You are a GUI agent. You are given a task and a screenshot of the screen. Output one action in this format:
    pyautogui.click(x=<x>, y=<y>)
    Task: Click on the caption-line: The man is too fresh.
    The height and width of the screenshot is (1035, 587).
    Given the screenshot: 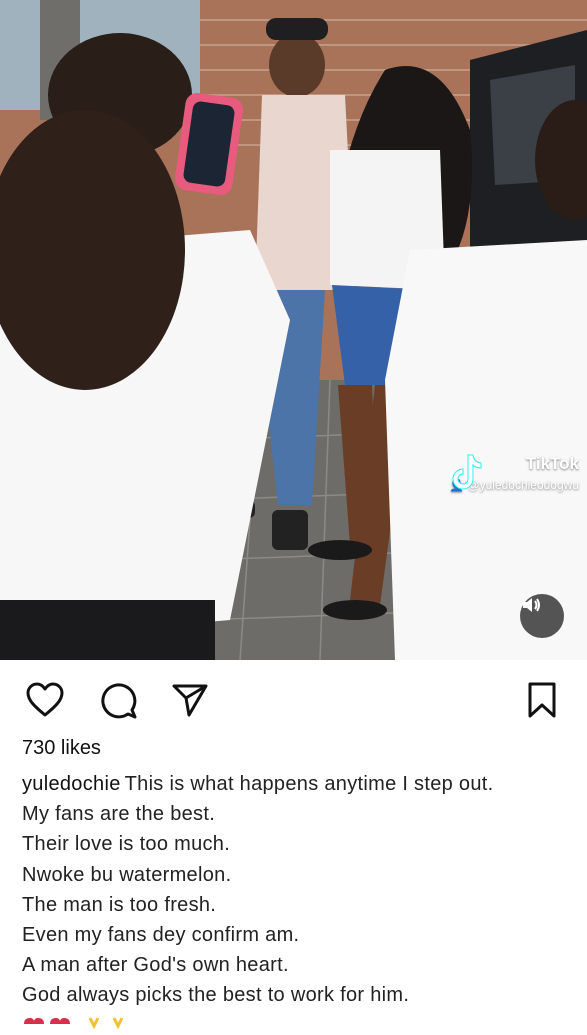 What is the action you would take?
    pyautogui.click(x=119, y=904)
    